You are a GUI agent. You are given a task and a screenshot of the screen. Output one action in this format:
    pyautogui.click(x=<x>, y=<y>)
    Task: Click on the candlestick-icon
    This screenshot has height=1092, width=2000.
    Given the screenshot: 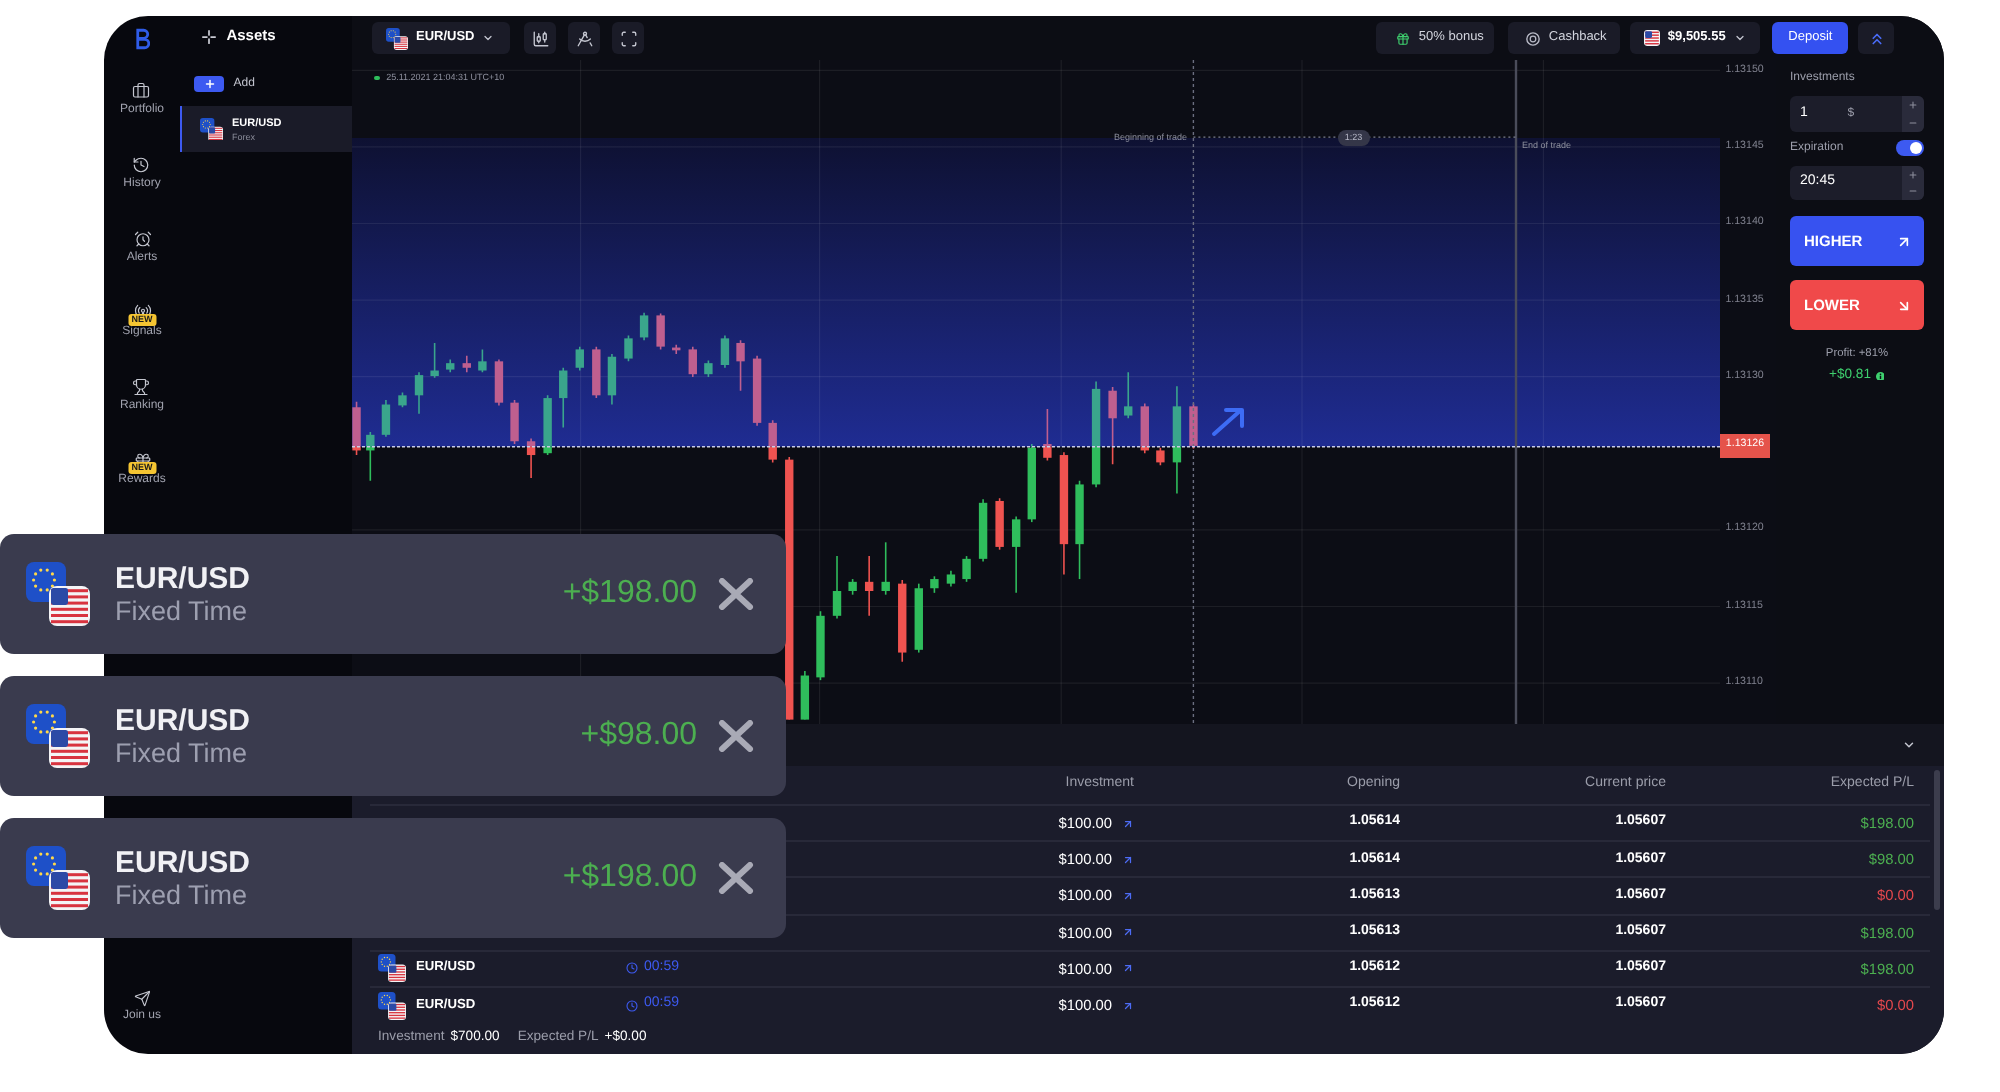 What is the action you would take?
    pyautogui.click(x=540, y=38)
    